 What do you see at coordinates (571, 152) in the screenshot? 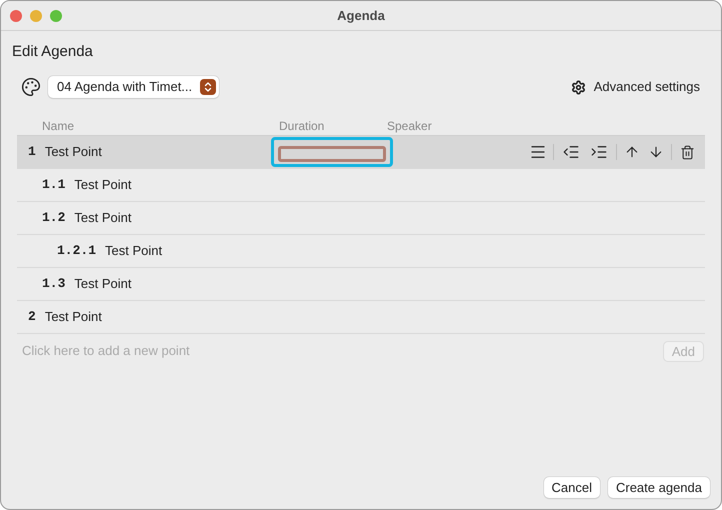
I see `outdent-icon` at bounding box center [571, 152].